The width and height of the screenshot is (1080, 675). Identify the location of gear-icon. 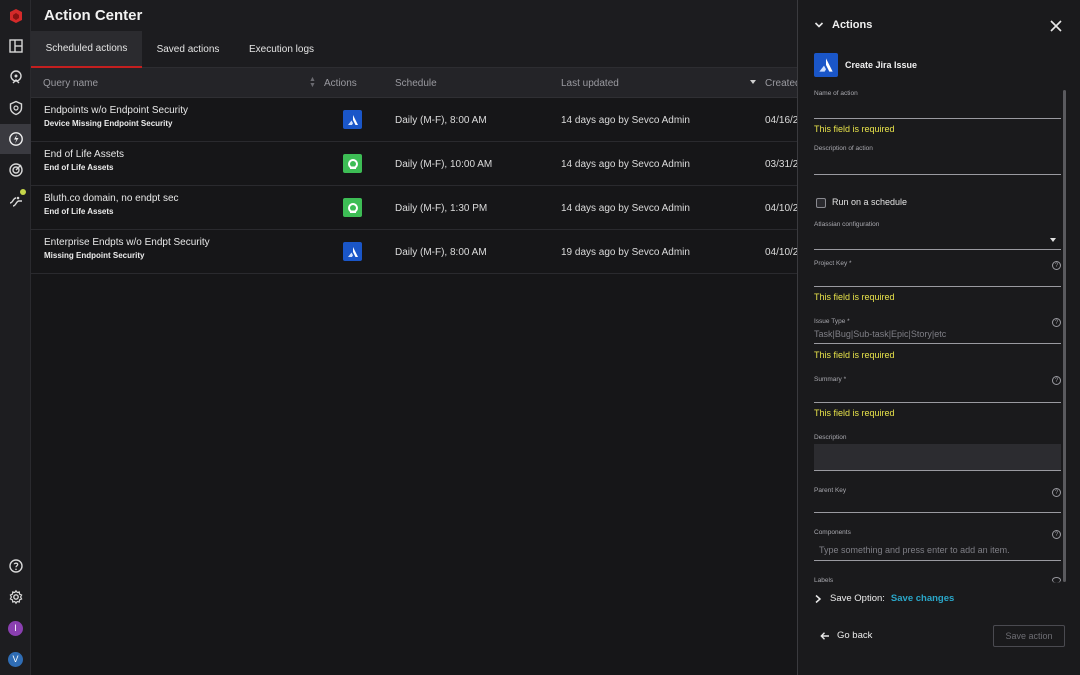
(15, 597).